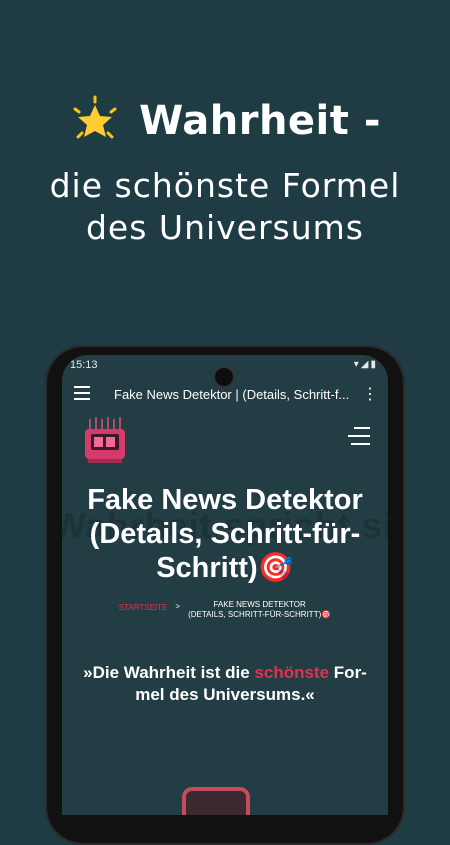 The width and height of the screenshot is (450, 845). Describe the element at coordinates (260, 614) in the screenshot. I see `breadcrumb-current-line2: (DETAILS, SCHRITT-FÜR-SCHRITT)🎯` at that location.